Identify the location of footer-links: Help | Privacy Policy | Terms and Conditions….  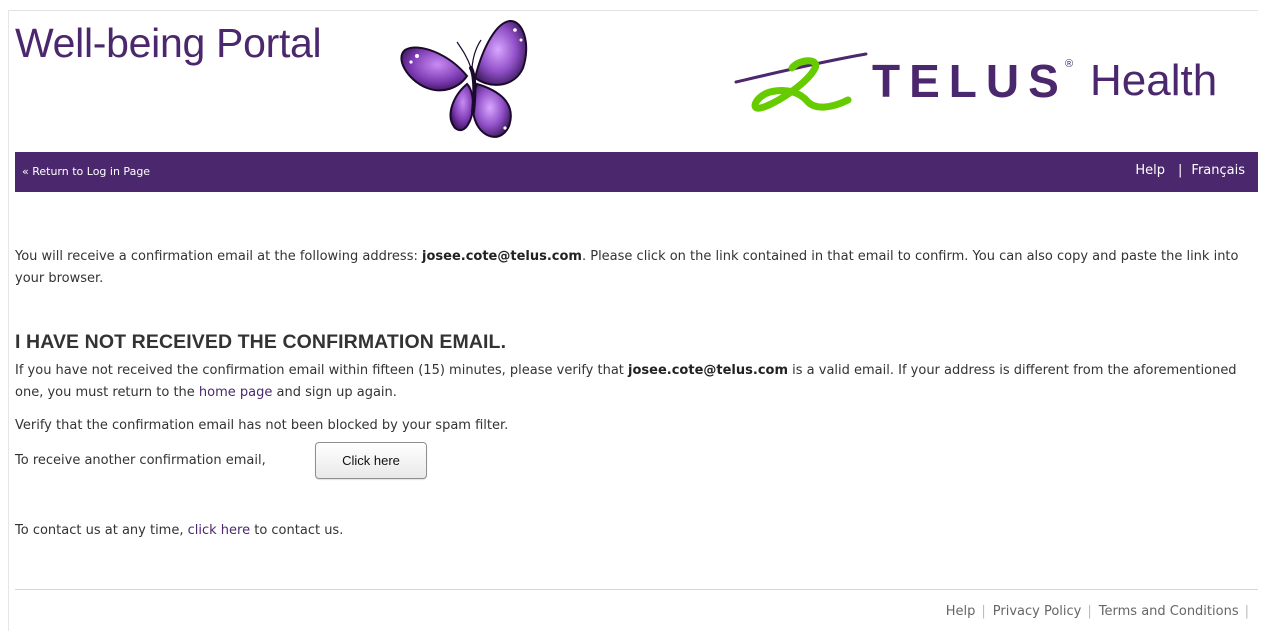
(1101, 611).